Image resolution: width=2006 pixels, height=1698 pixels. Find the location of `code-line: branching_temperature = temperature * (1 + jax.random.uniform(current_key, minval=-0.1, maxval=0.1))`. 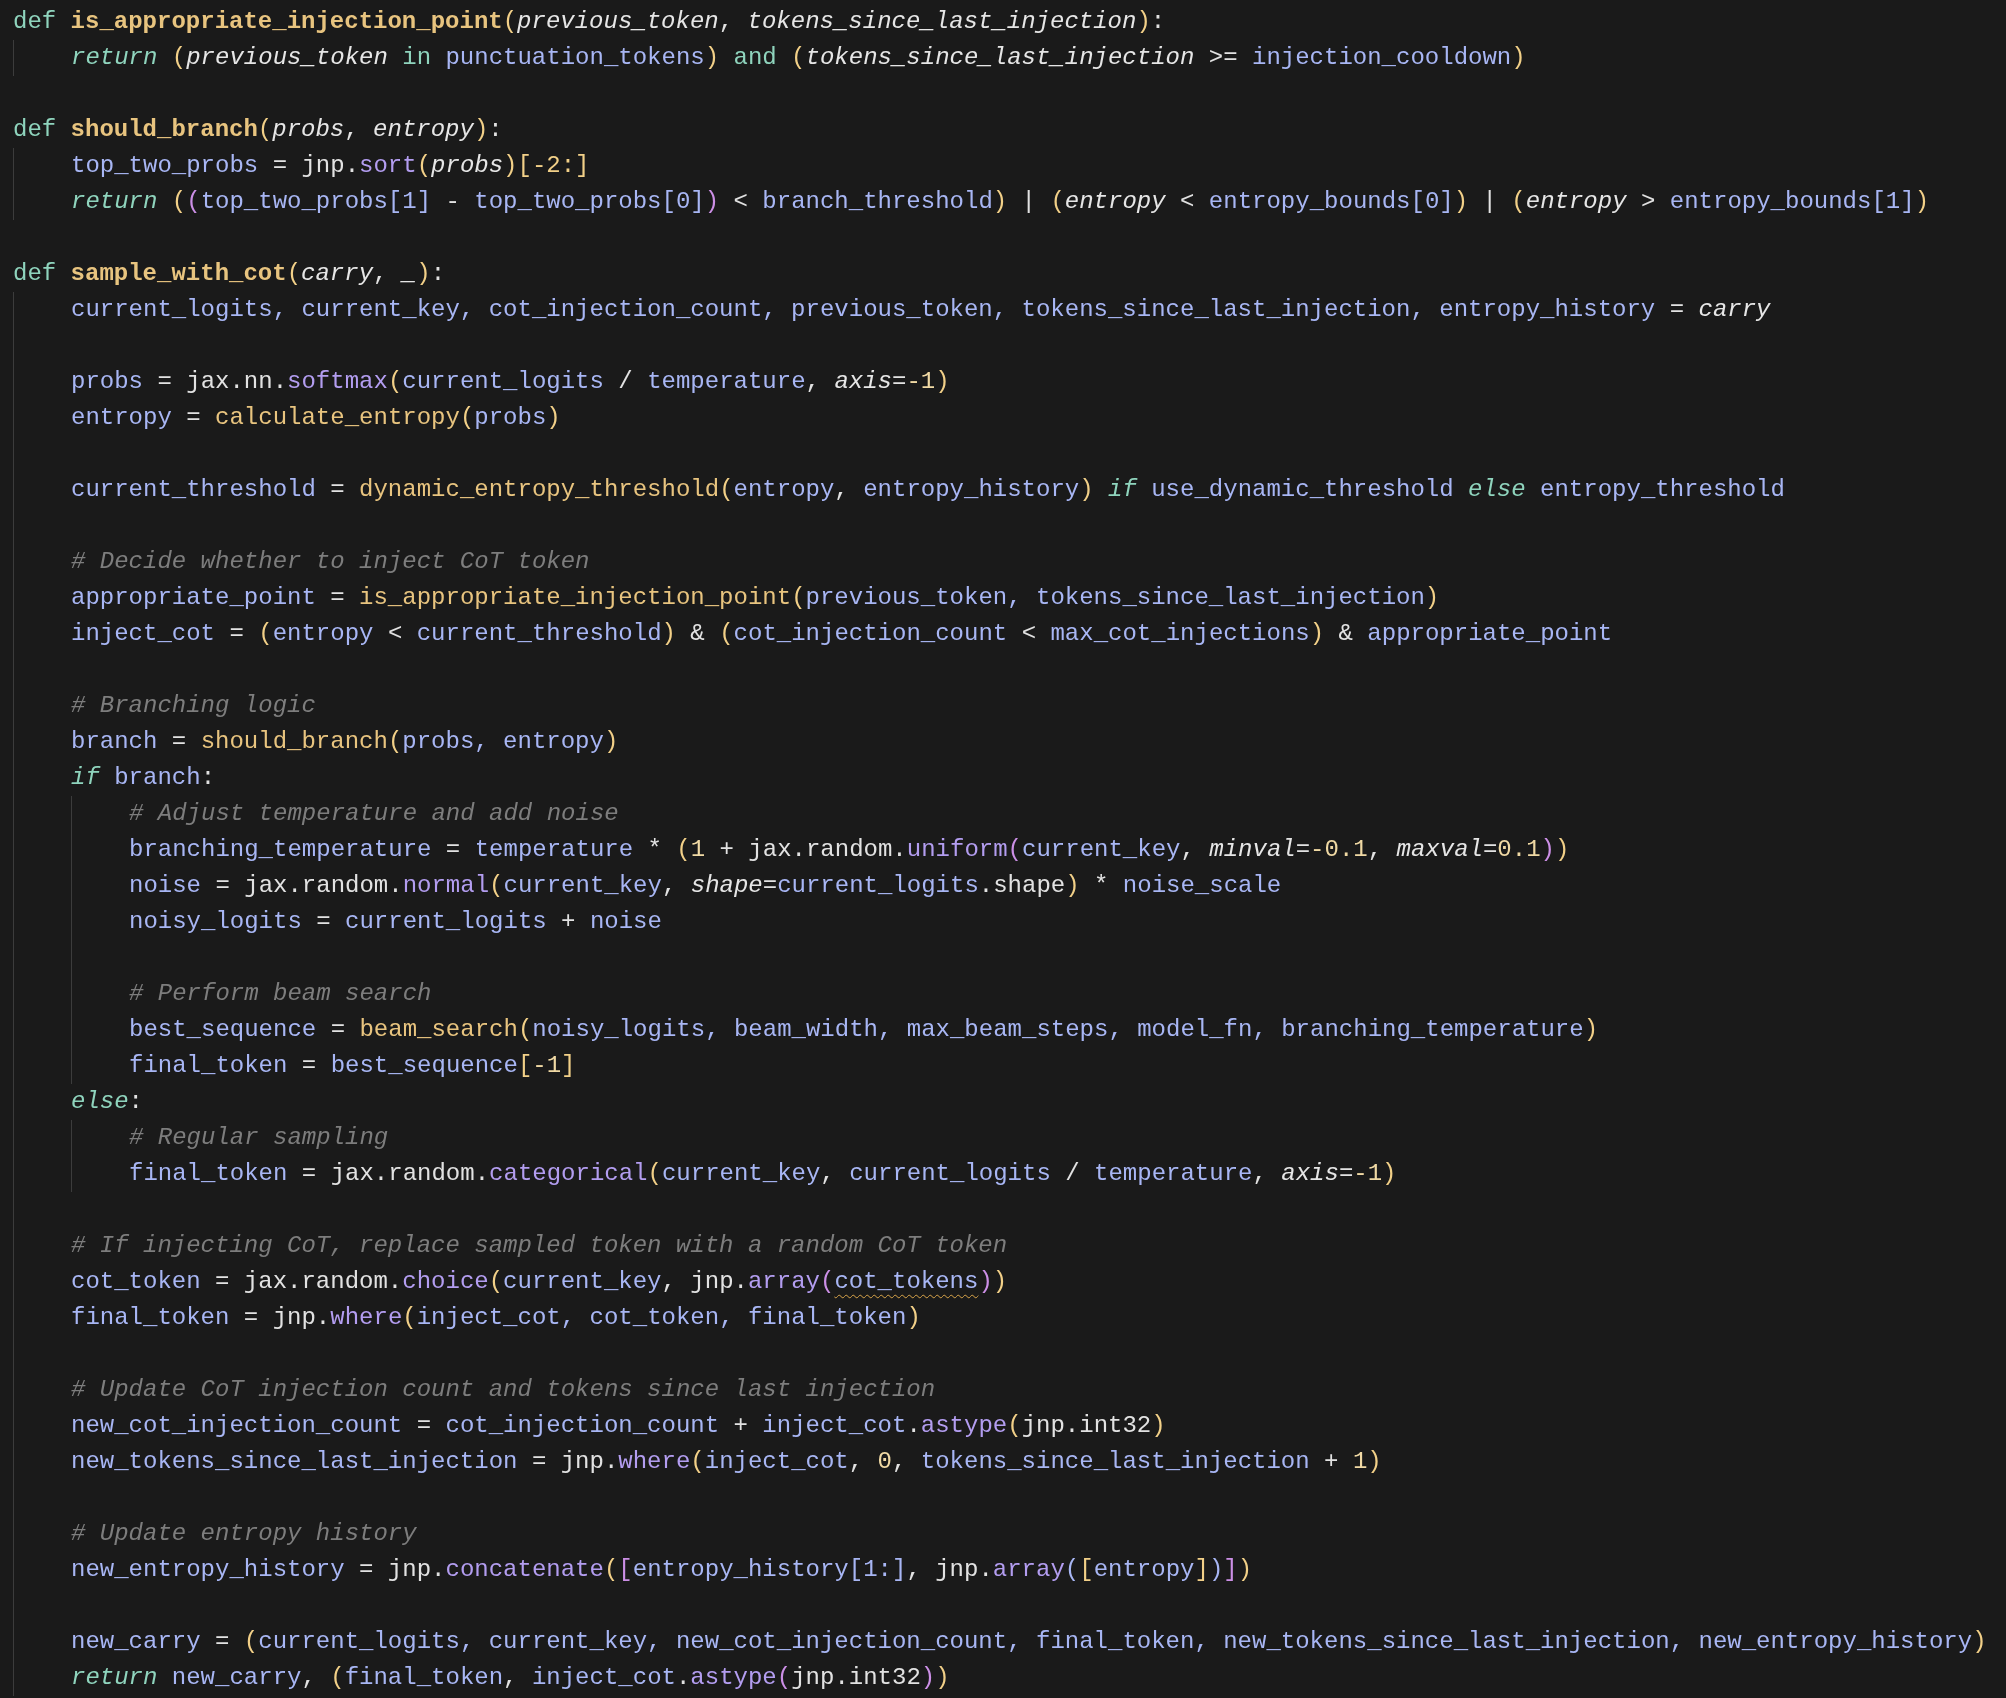

code-line: branching_temperature = temperature * (1 + jax.random.uniform(current_key, minval=-0.1, maxval=0.1)) is located at coordinates (849, 850).